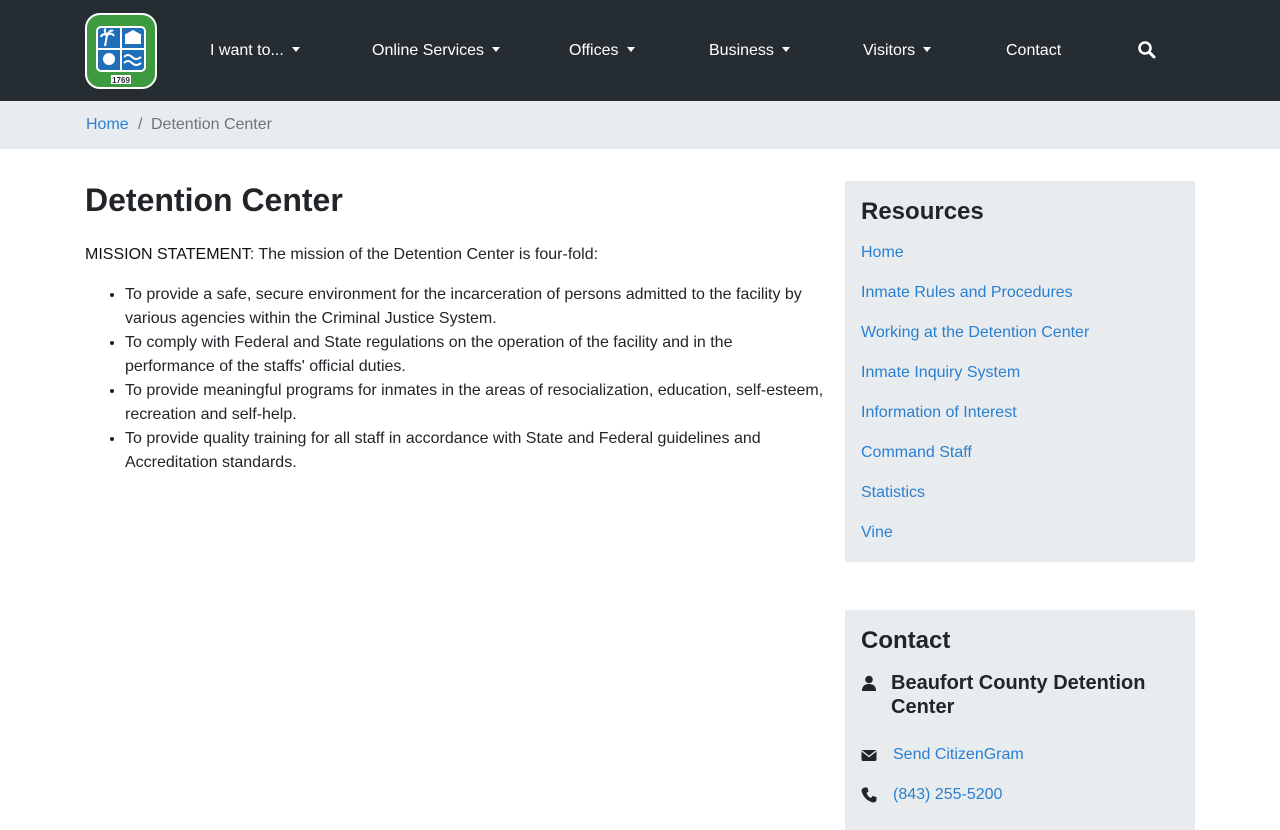 The image size is (1280, 830). I want to click on nav-online-services: Online Services, so click(436, 51).